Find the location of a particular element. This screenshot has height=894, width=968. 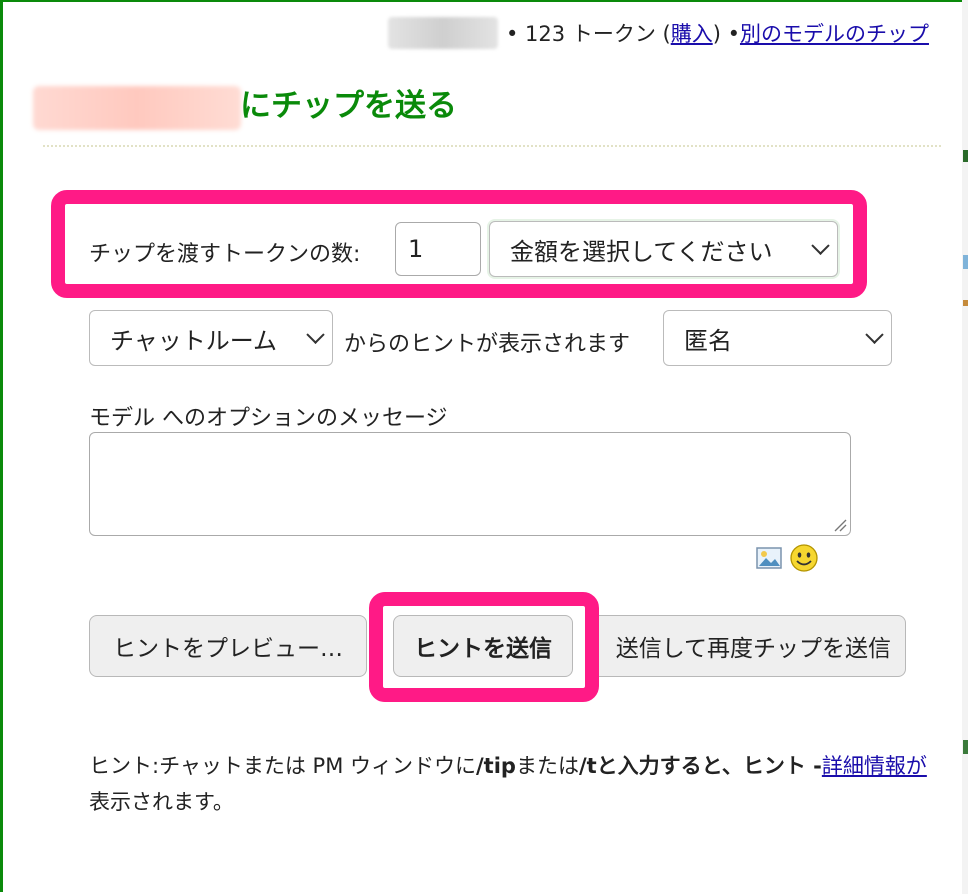

hint-cmd-tip: /tip is located at coordinates (496, 766).